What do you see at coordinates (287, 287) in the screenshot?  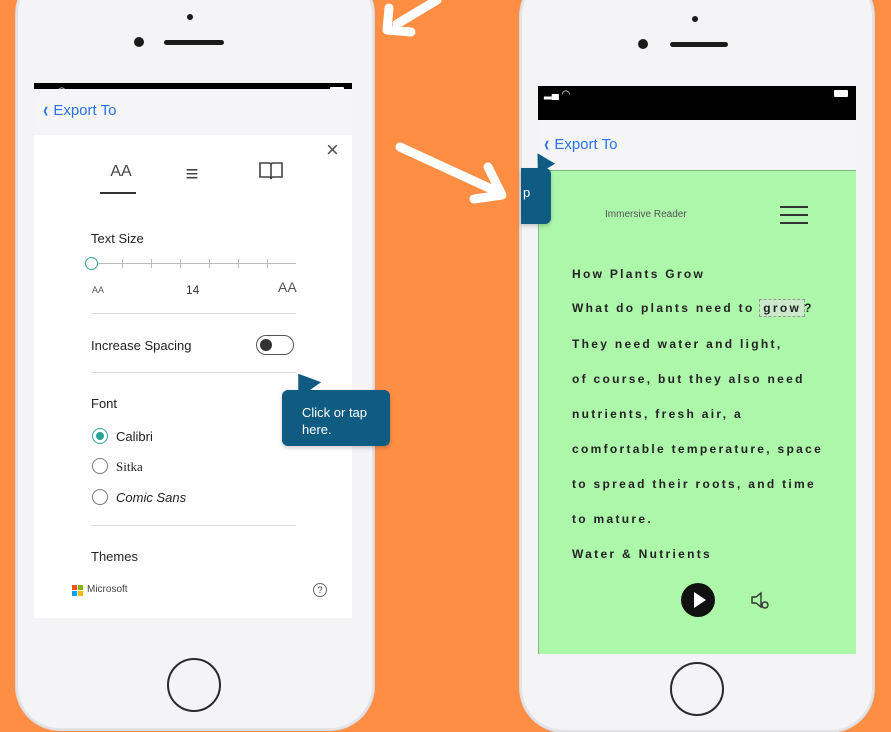 I see `text-size-large-icon: AA` at bounding box center [287, 287].